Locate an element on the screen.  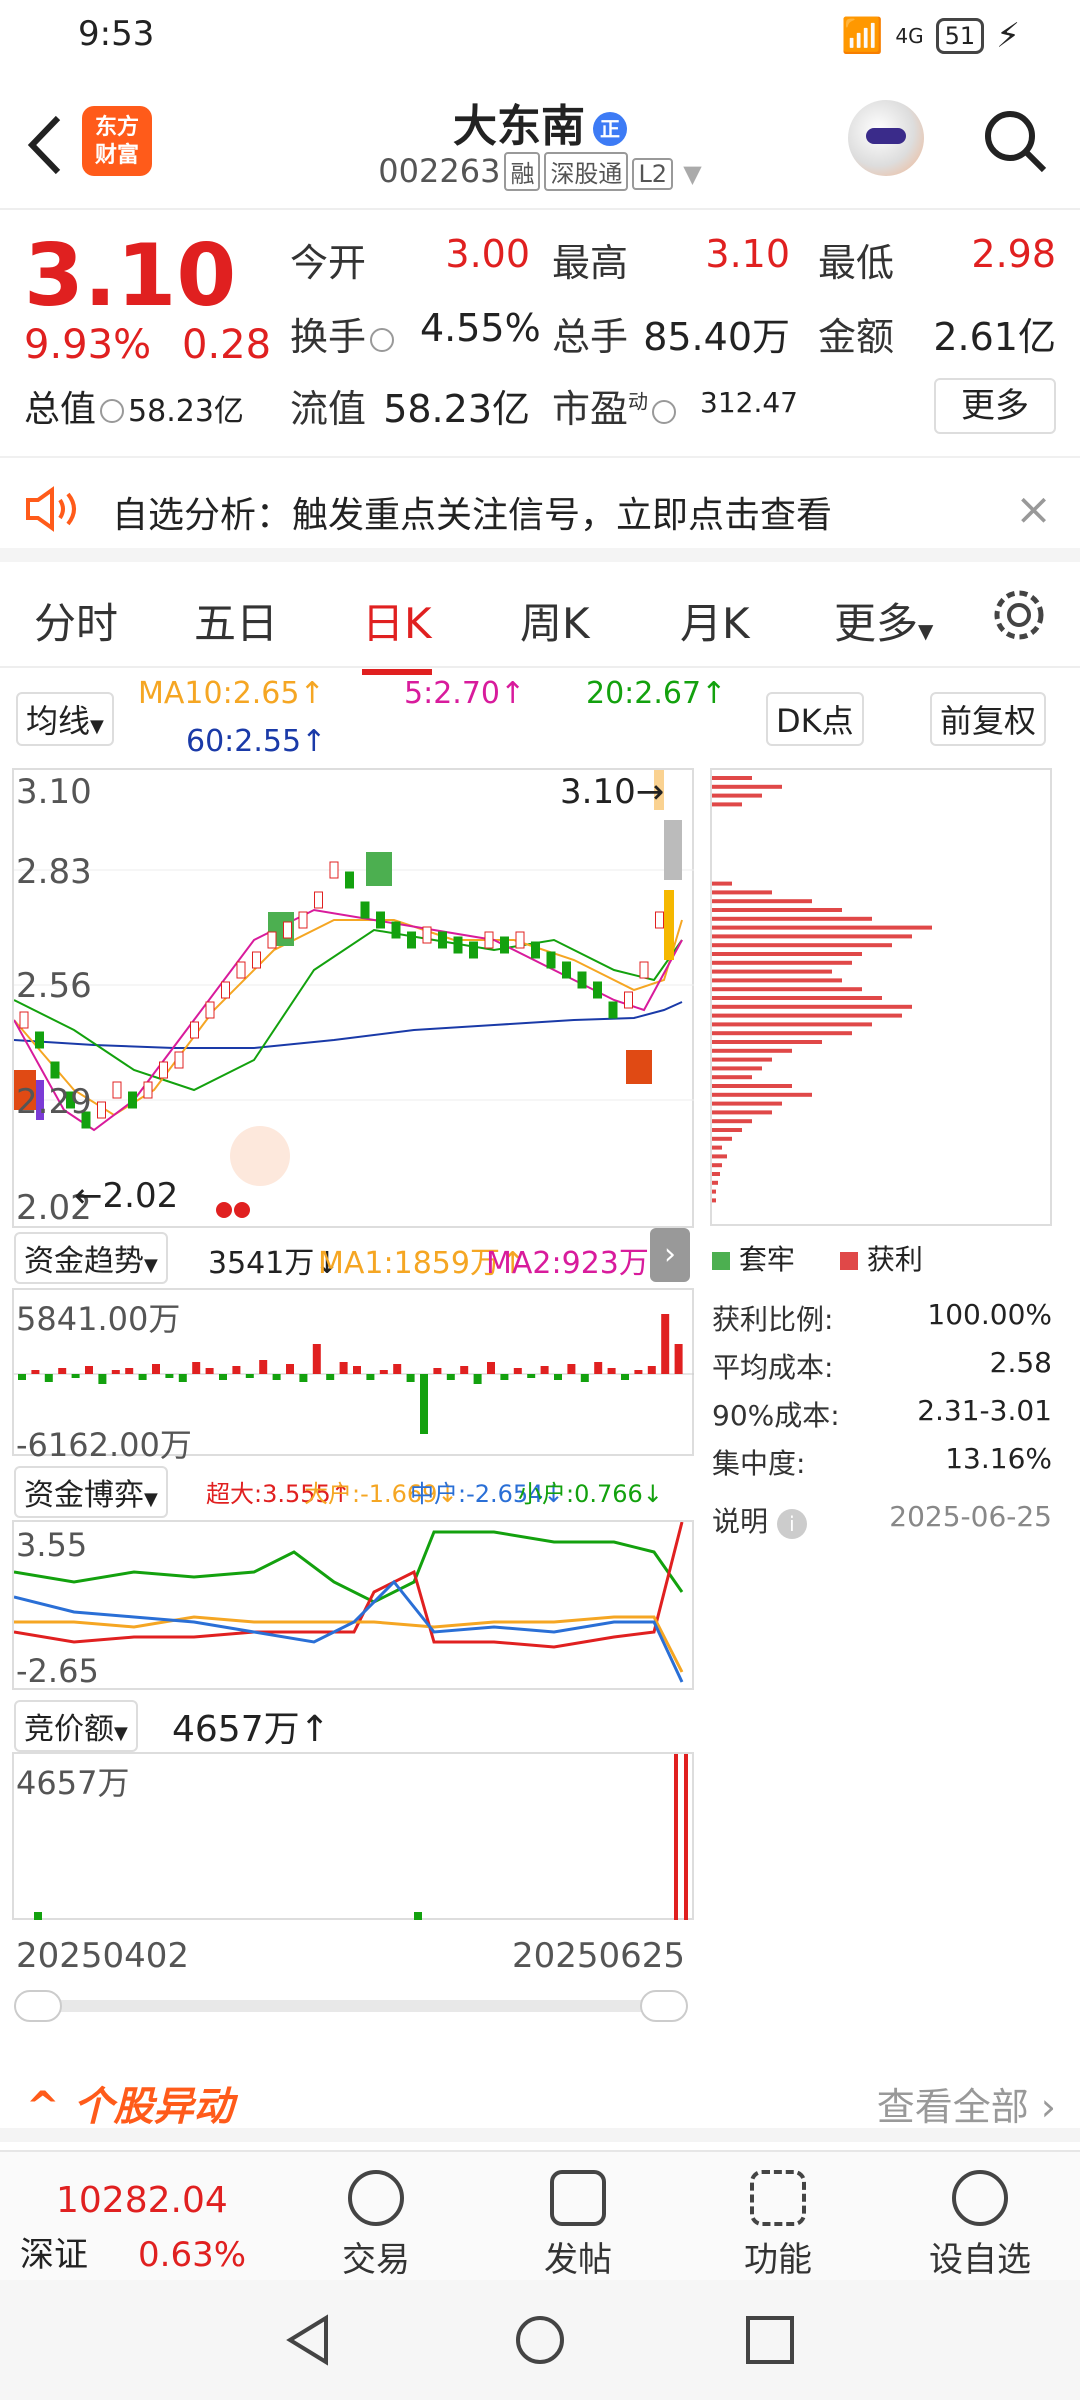
total-value-value: 58.23亿 is located at coordinates (186, 411).